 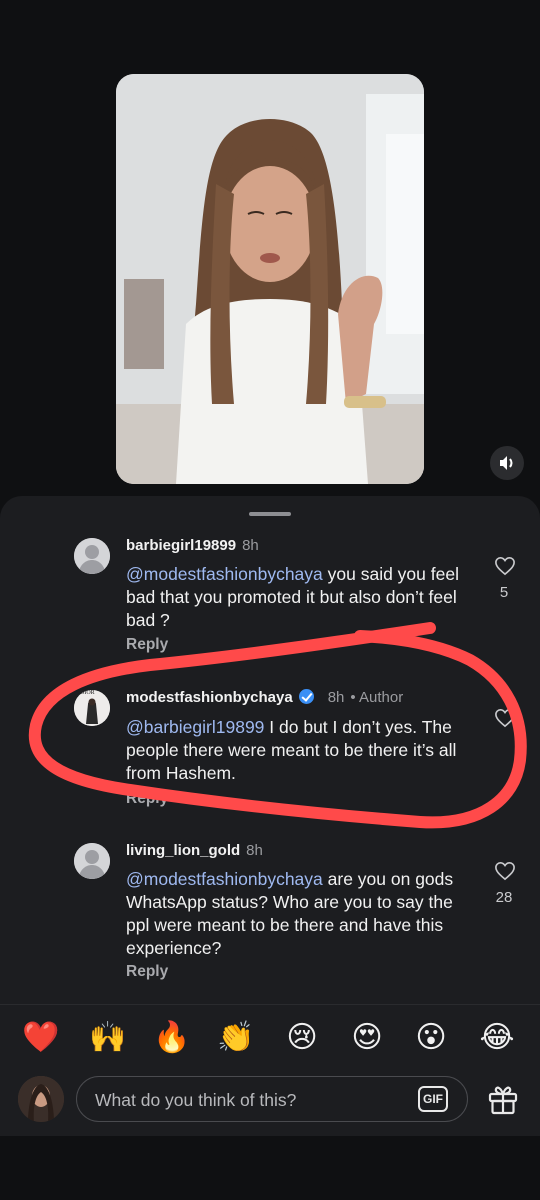 I want to click on comment-username: modestfashionbychaya, so click(x=209, y=697).